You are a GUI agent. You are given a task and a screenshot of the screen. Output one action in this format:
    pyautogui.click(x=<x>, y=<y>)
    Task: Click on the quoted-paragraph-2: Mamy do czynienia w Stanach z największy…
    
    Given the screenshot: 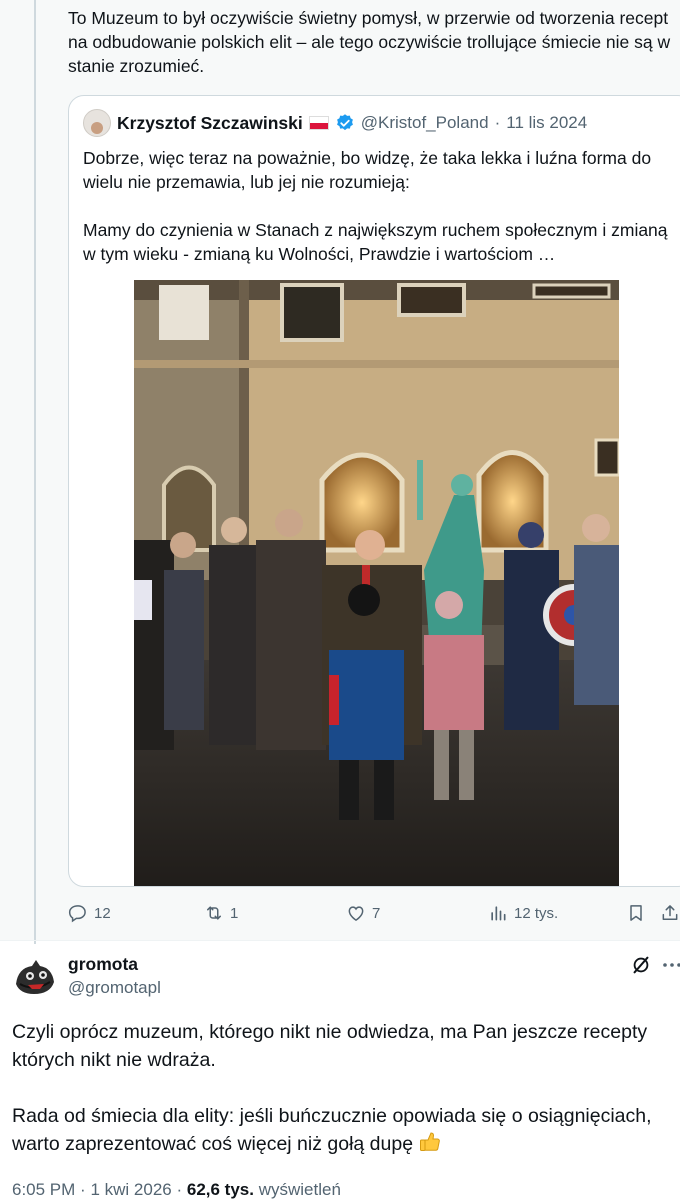 What is the action you would take?
    pyautogui.click(x=375, y=242)
    